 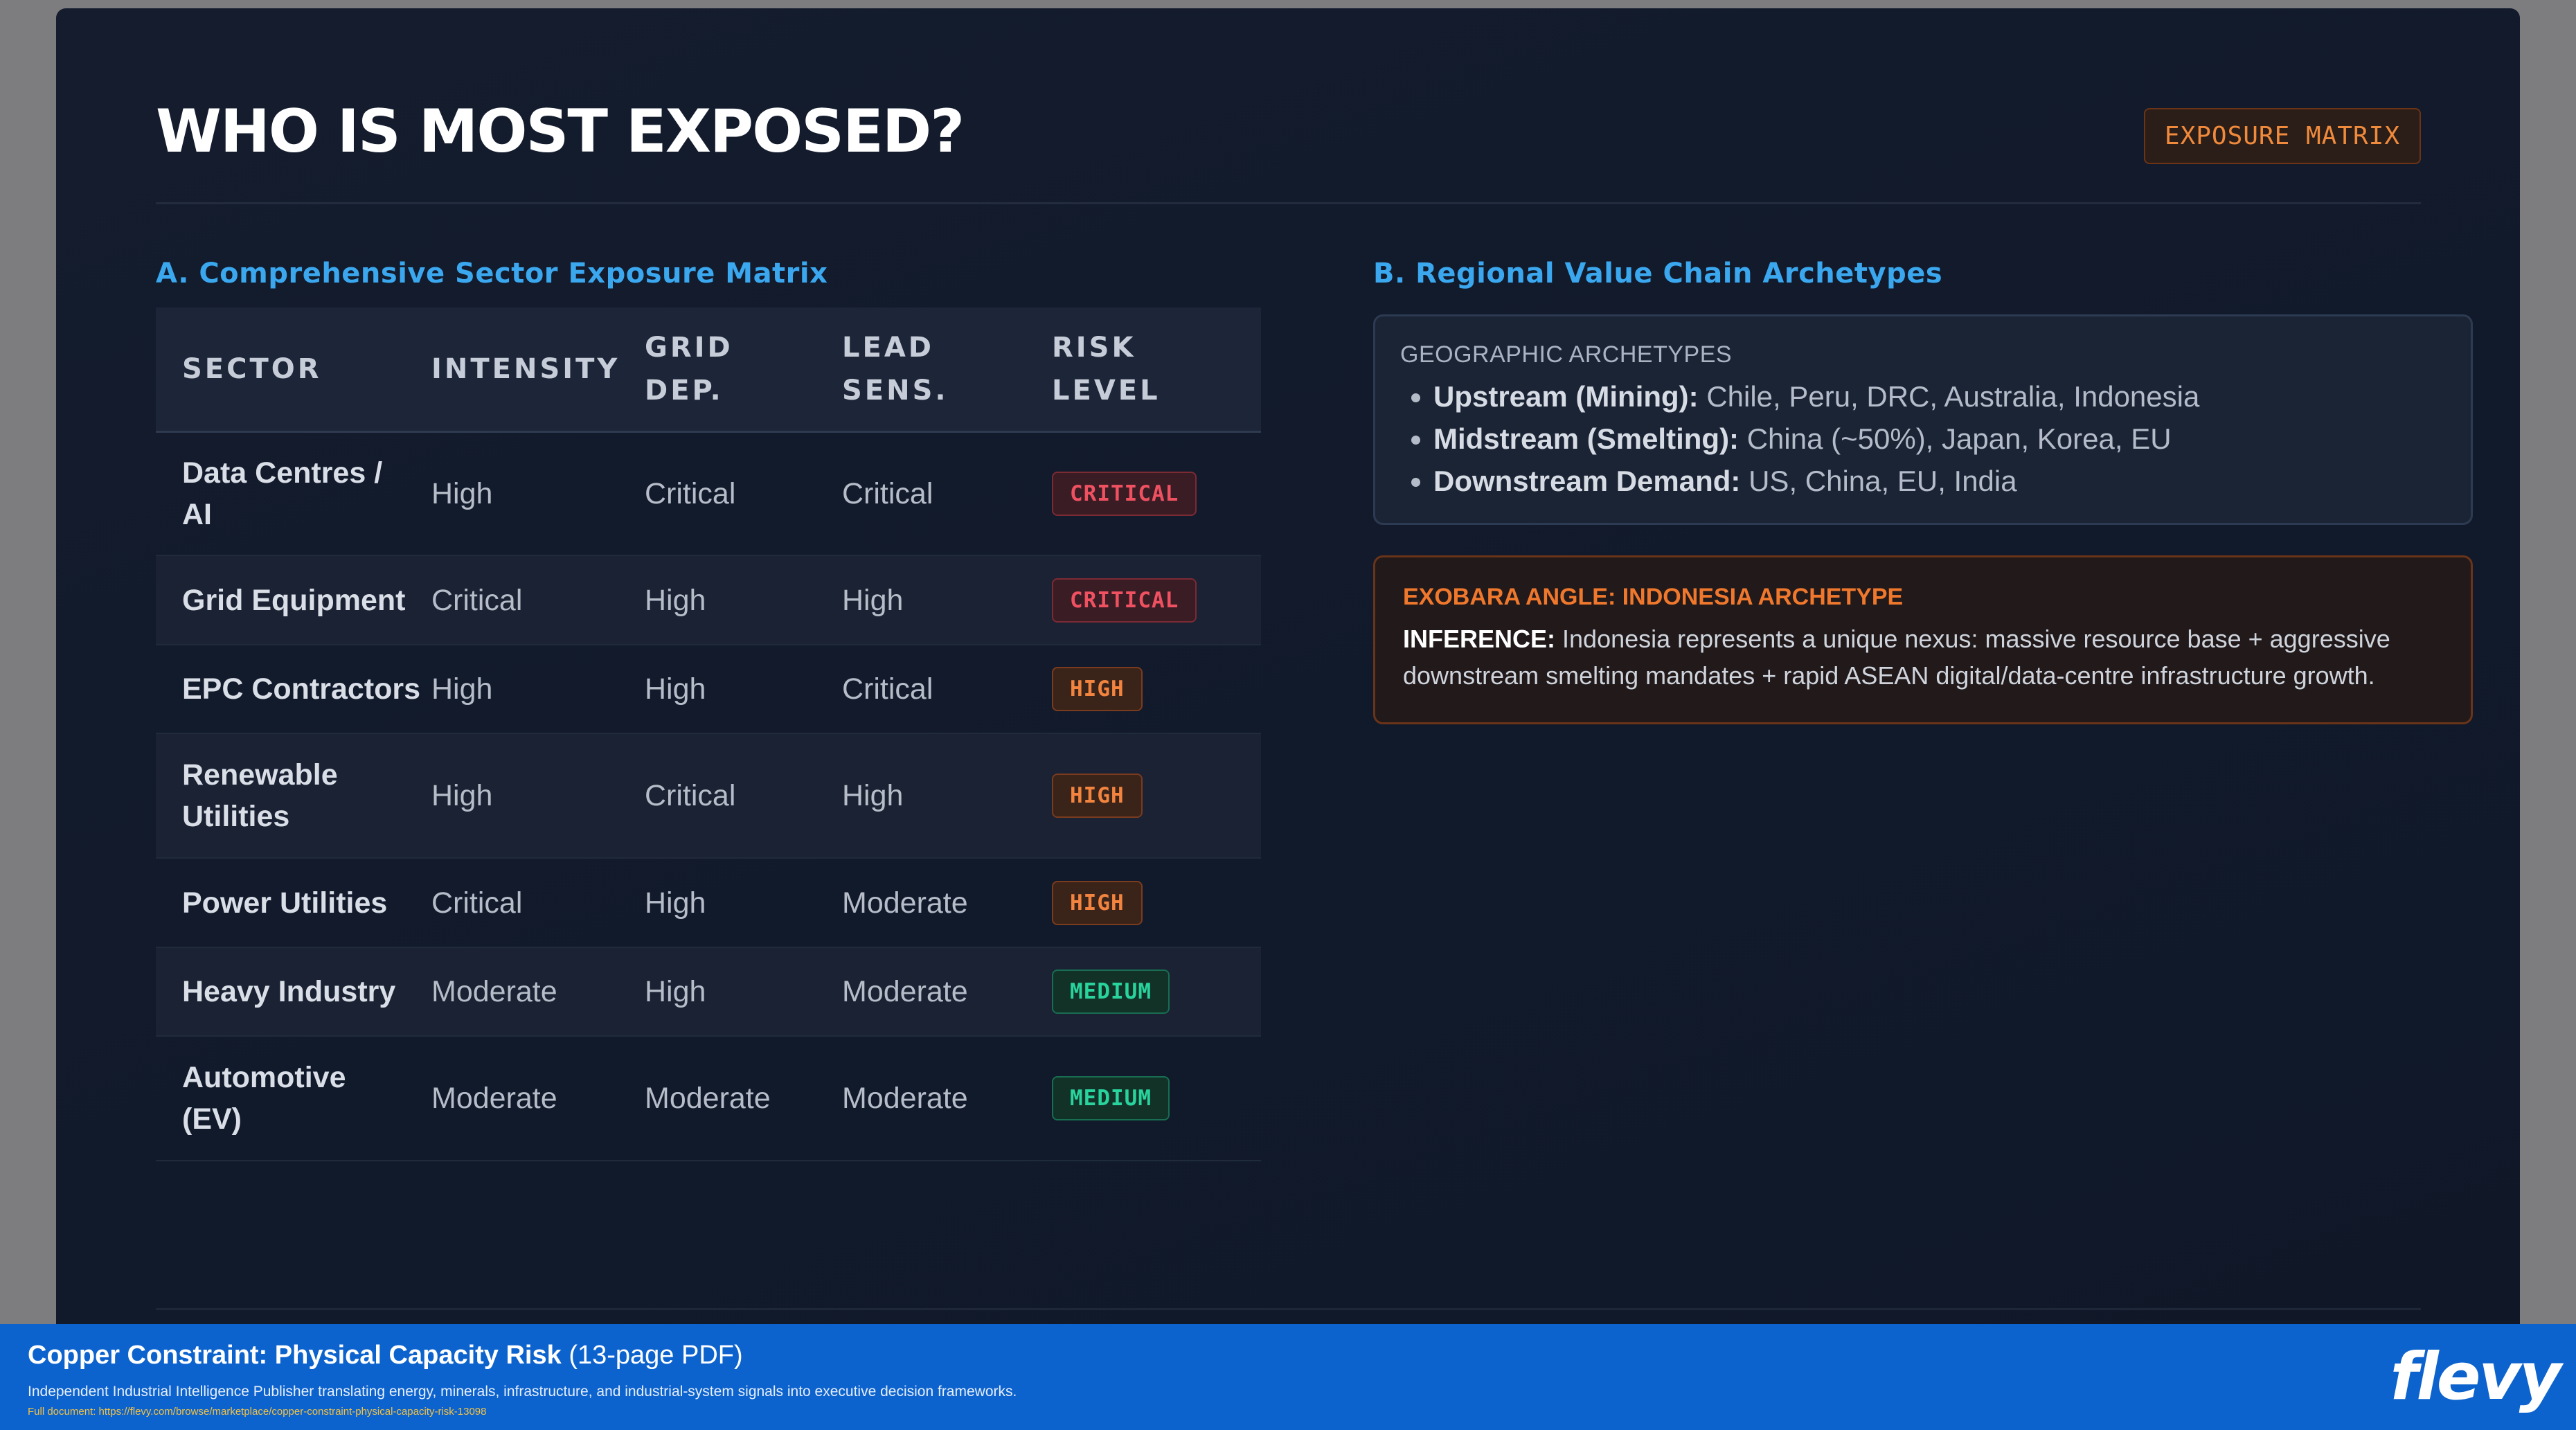 I want to click on header-intensity: INTENSITY, so click(x=525, y=369).